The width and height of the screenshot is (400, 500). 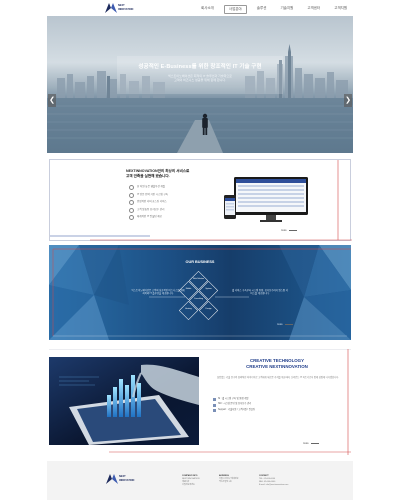 What do you see at coordinates (172, 210) in the screenshot?
I see `feature-item: 고객 맞춤형 유지보수 관리` at bounding box center [172, 210].